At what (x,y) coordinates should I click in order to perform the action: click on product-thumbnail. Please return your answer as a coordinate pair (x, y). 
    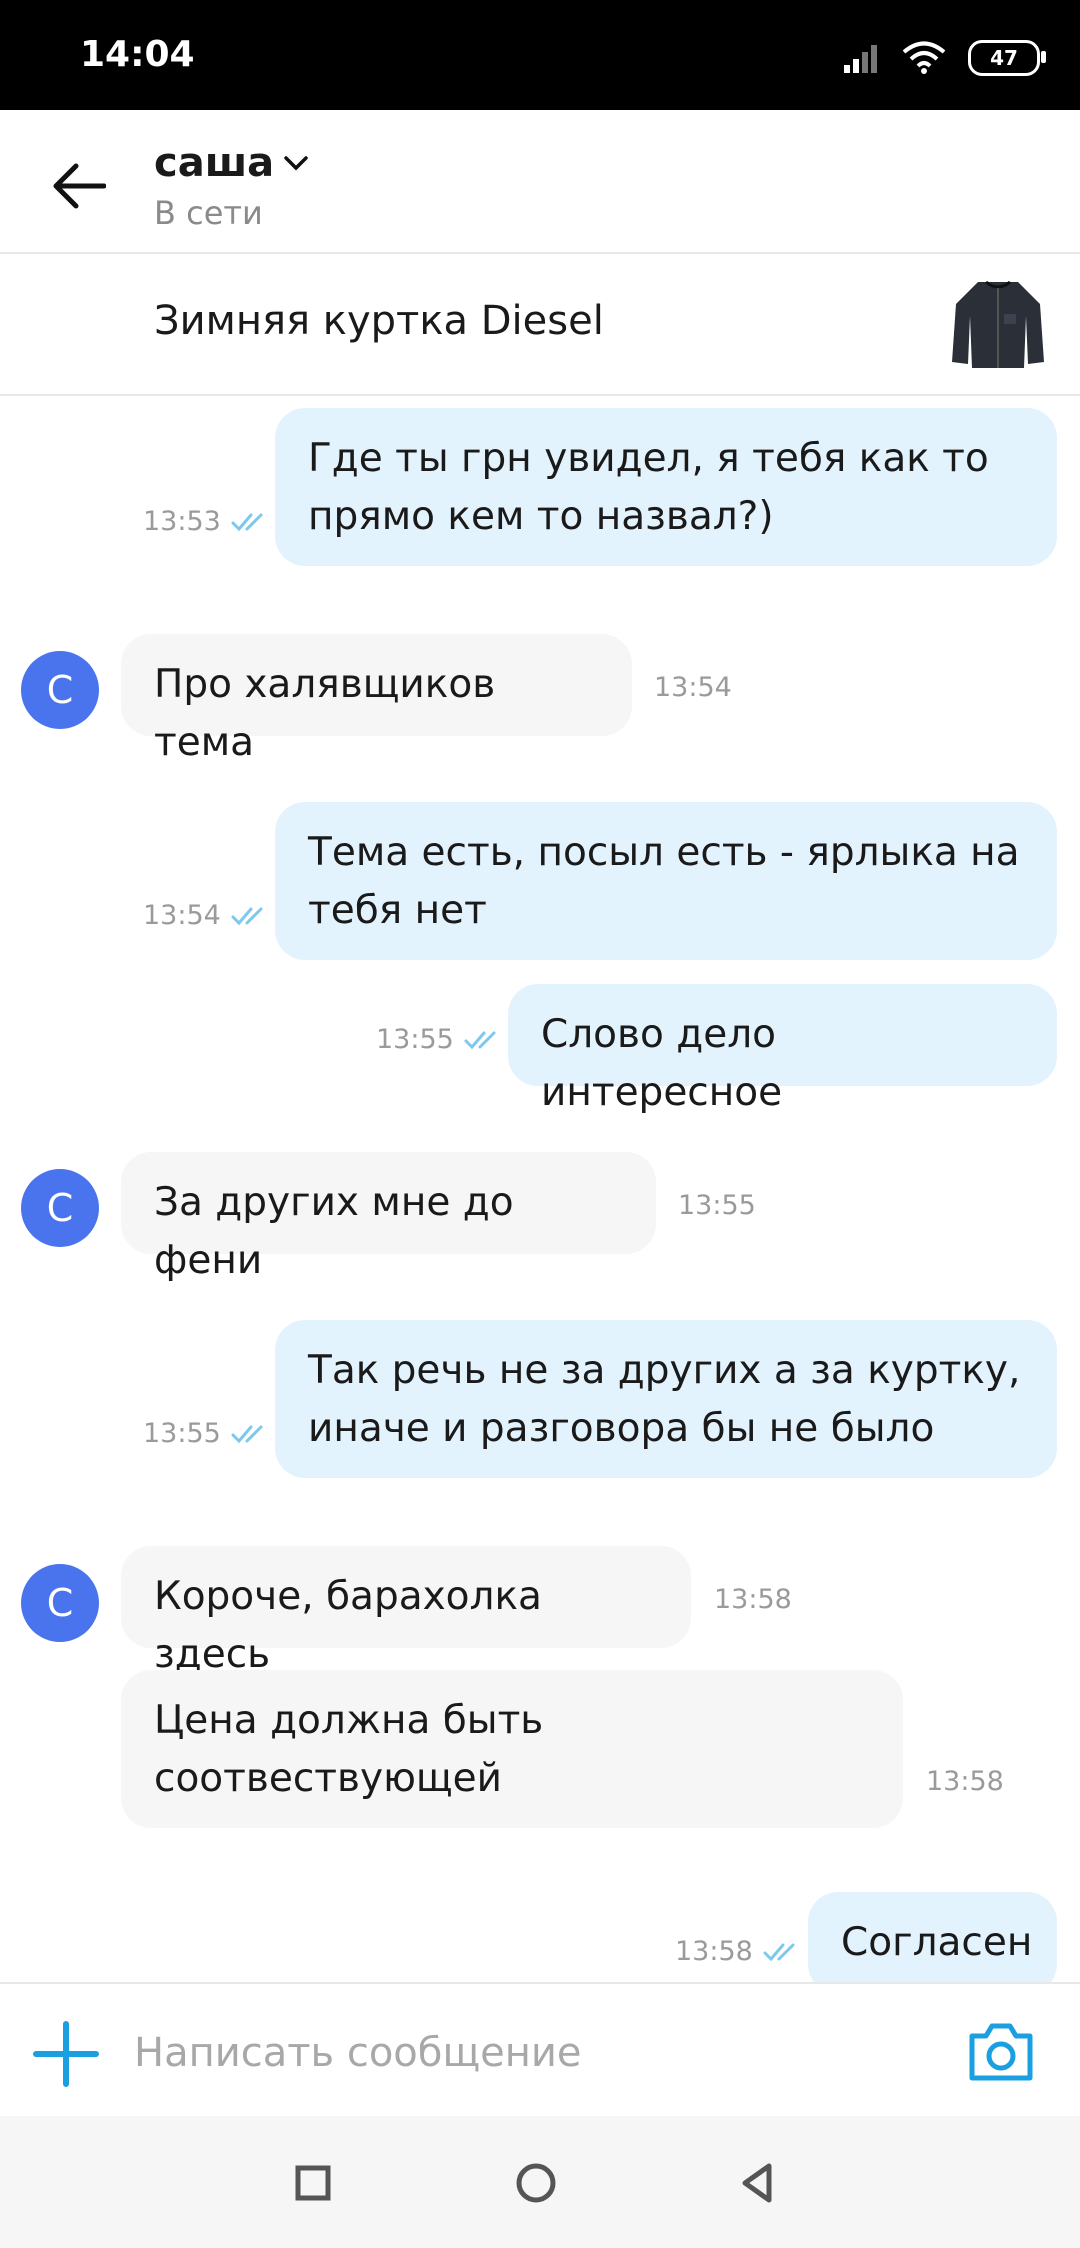
    Looking at the image, I should click on (998, 324).